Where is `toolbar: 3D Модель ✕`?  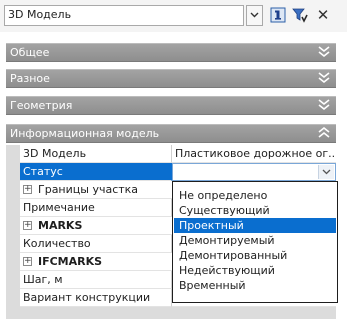
toolbar: 3D Модель ✕ is located at coordinates (173, 16).